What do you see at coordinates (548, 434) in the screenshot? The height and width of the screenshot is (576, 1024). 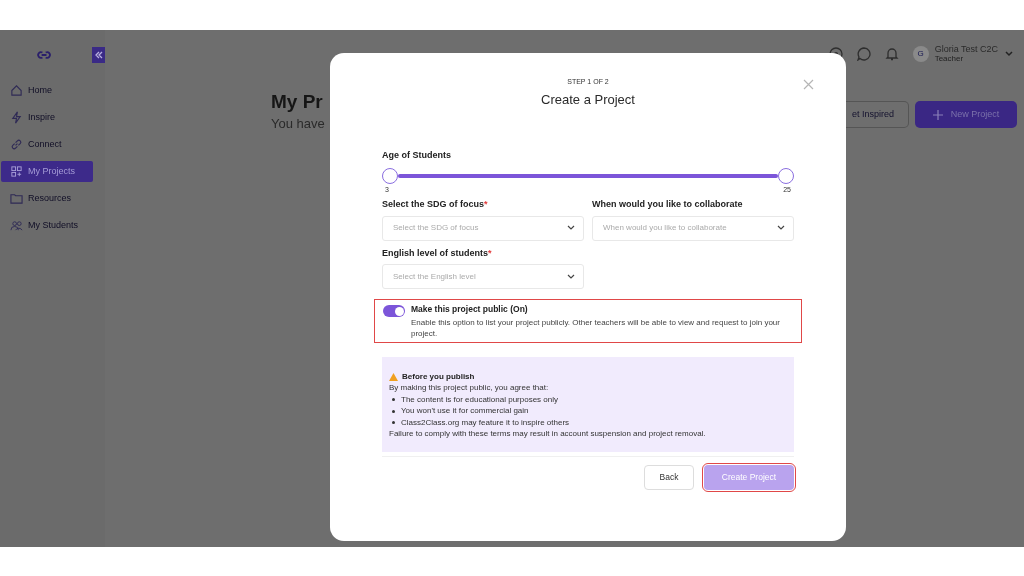 I see `notice-text: Failure to comply with these terms may result in account suspension and project removal.` at bounding box center [548, 434].